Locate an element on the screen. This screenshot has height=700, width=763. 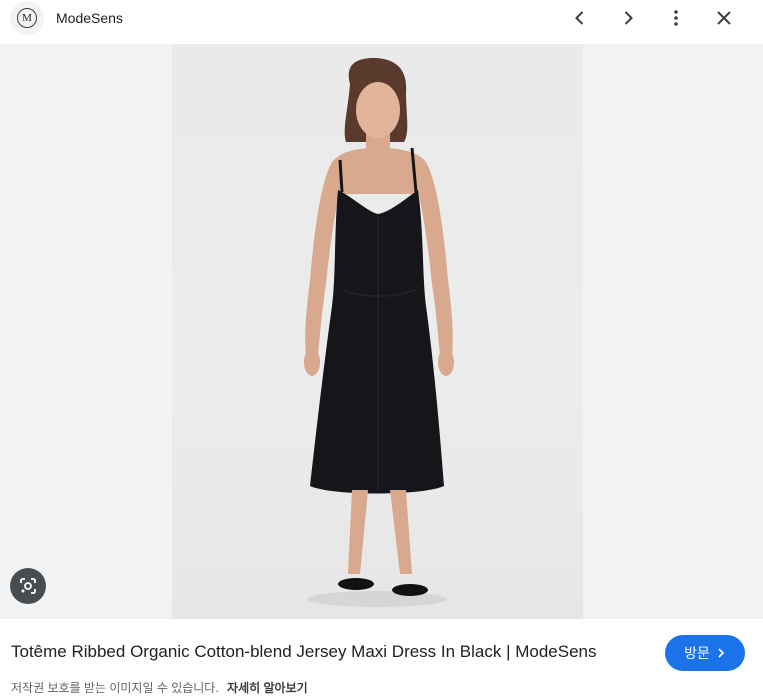
next-button is located at coordinates (628, 18).